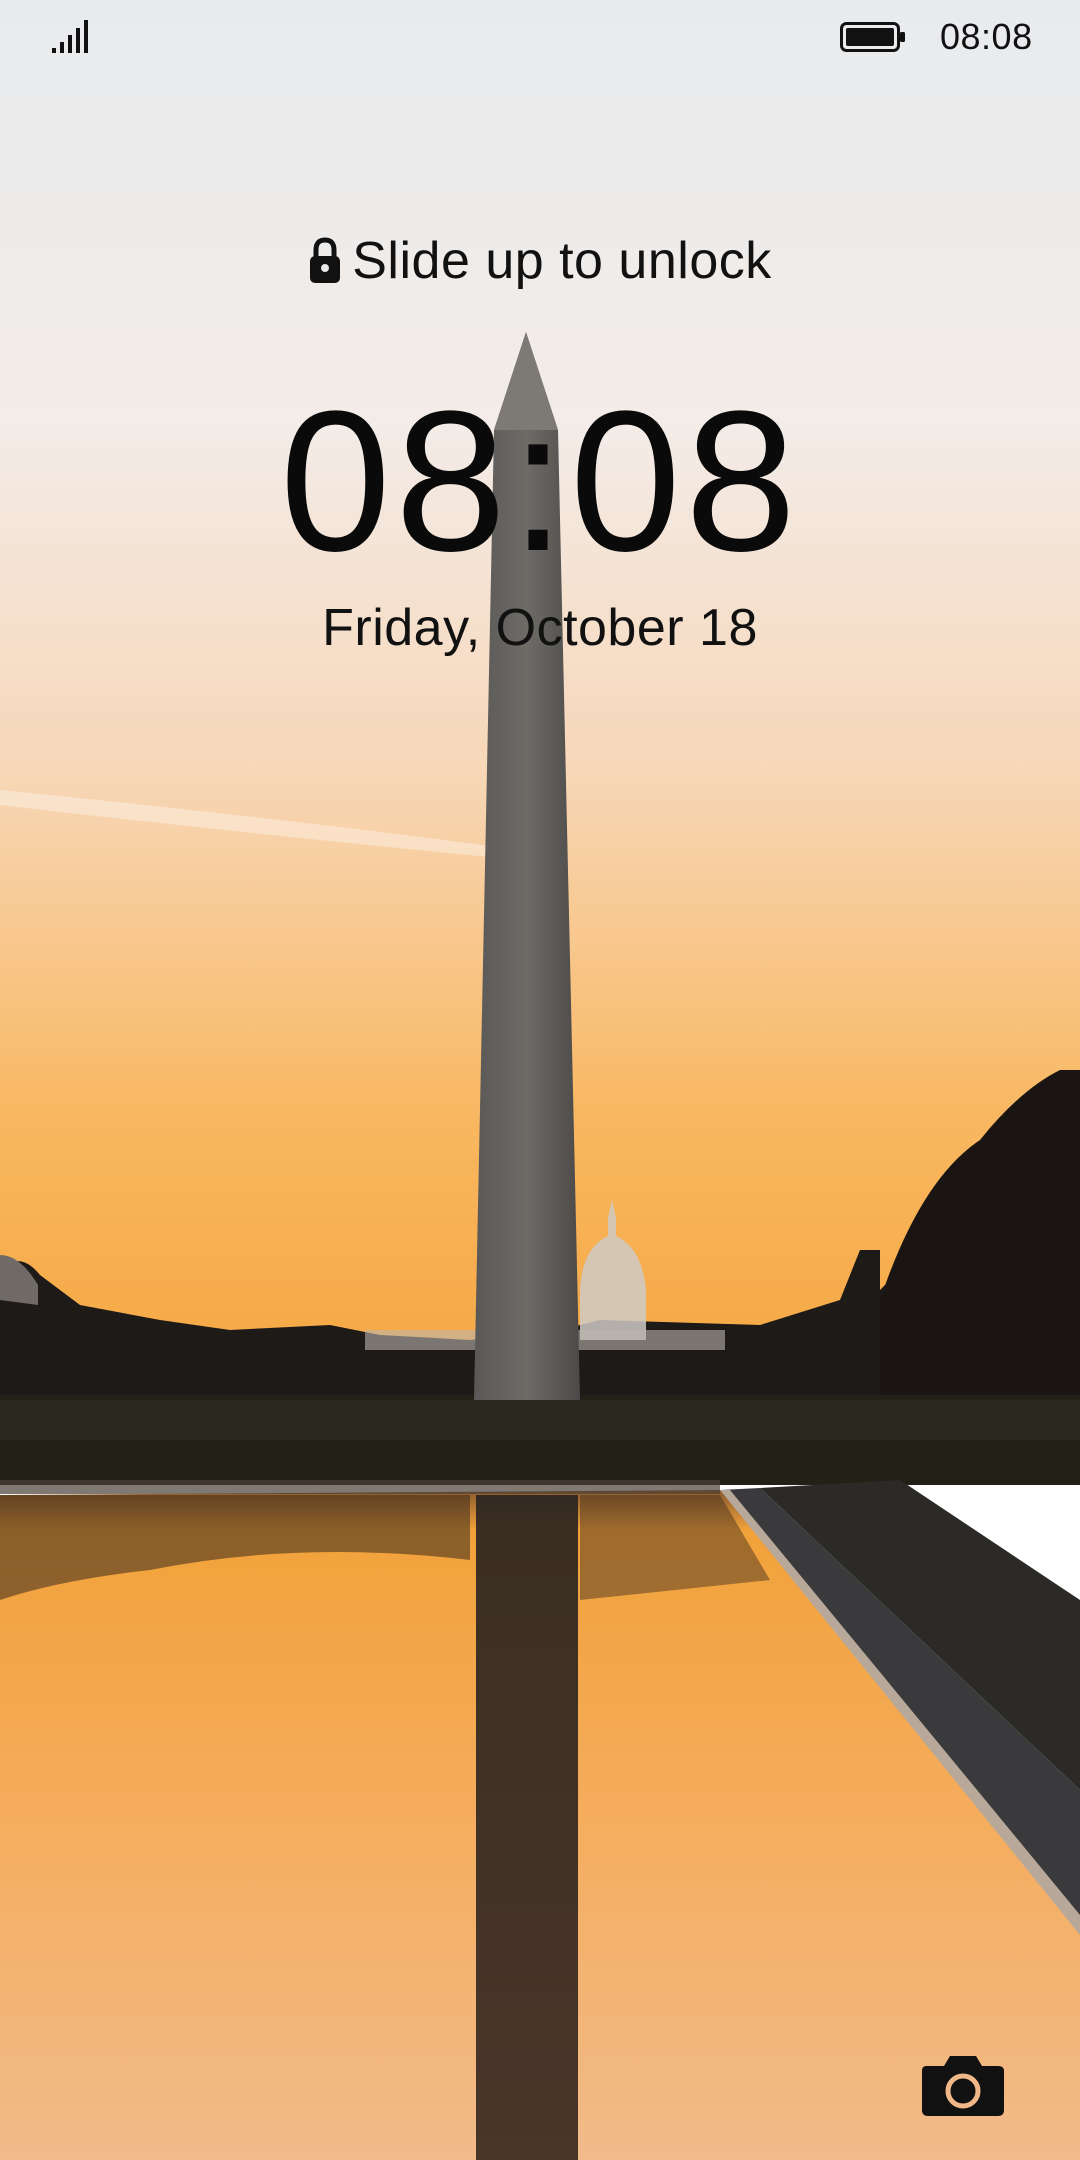 The height and width of the screenshot is (2160, 1080). I want to click on battery-full-icon, so click(872, 37).